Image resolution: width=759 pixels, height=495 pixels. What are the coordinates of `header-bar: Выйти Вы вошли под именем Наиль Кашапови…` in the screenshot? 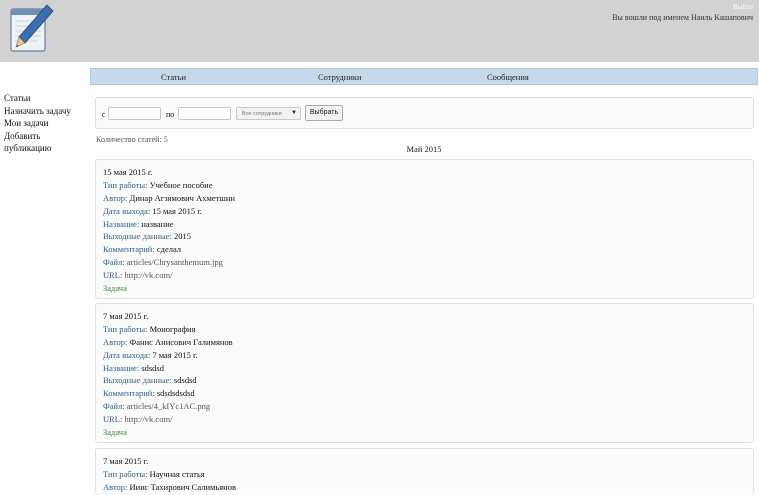 It's located at (379, 31).